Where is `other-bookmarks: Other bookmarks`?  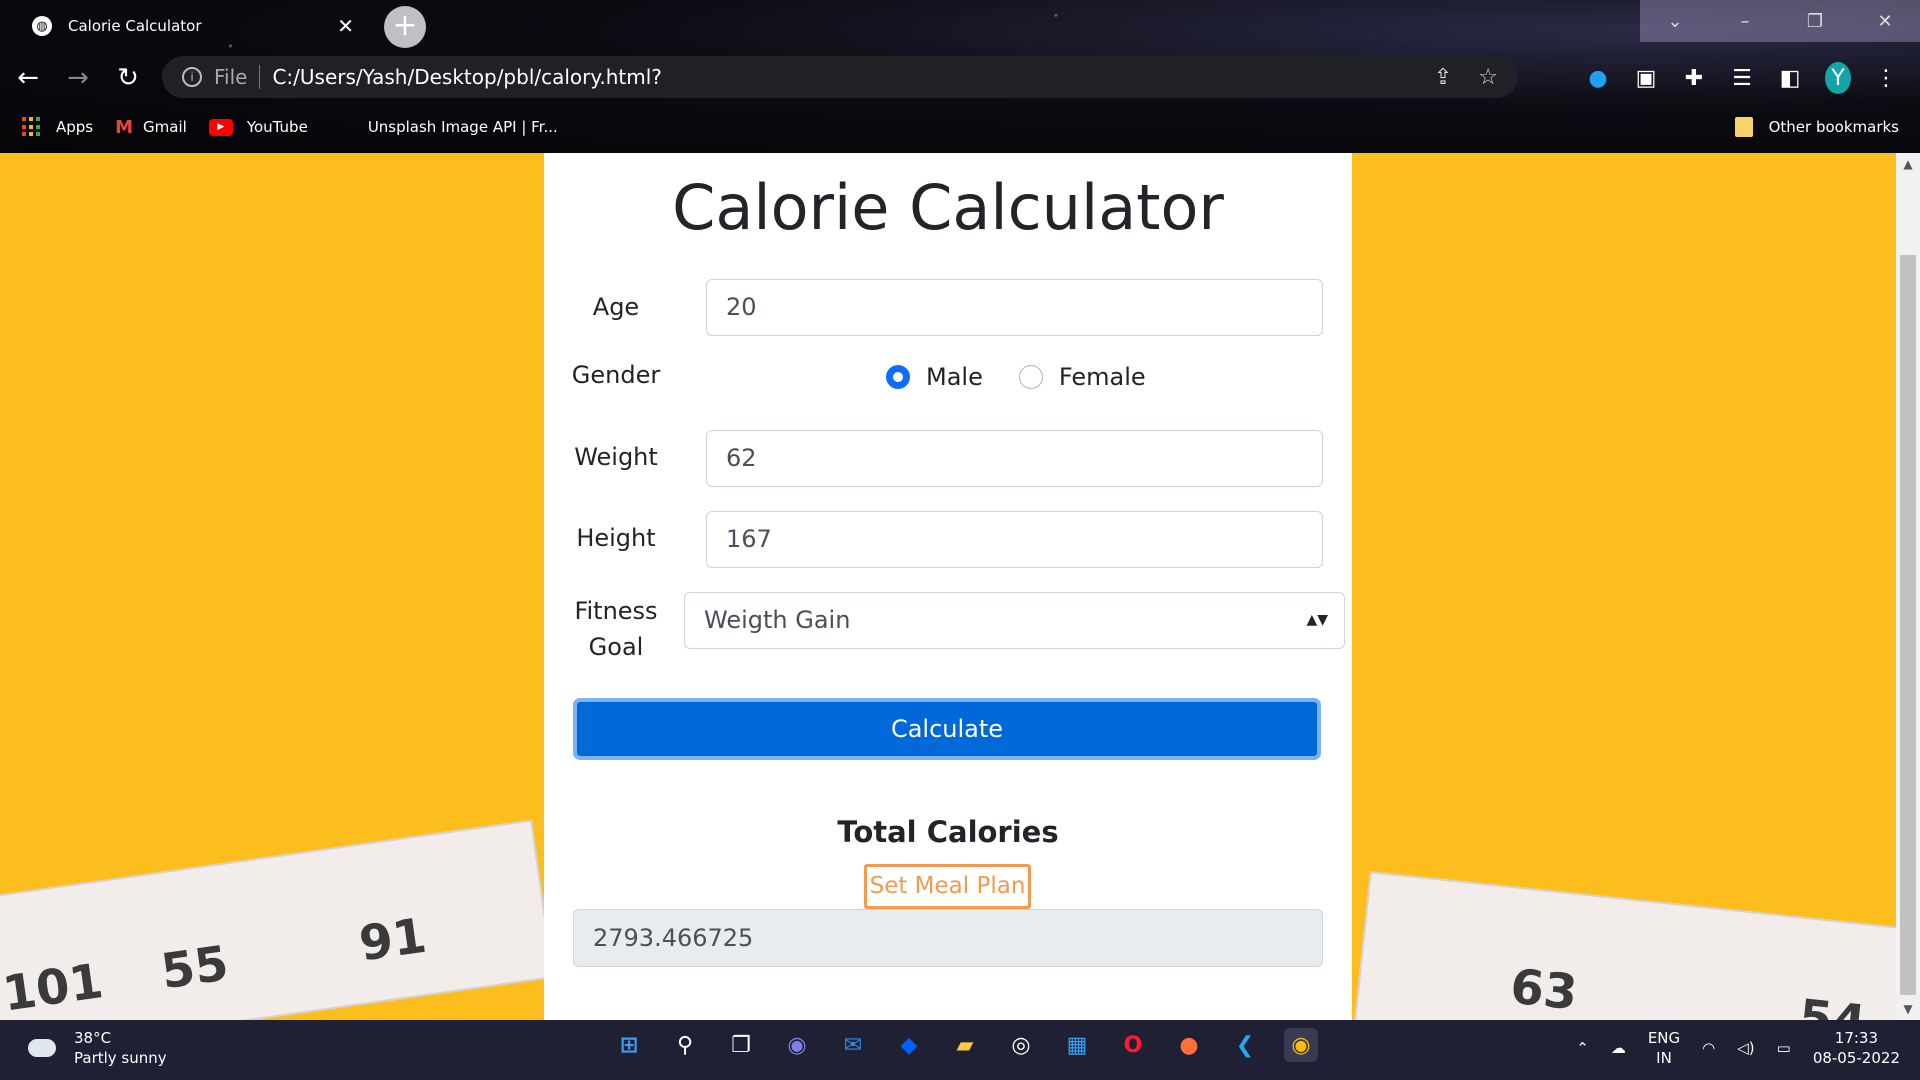
other-bookmarks: Other bookmarks is located at coordinates (1816, 127).